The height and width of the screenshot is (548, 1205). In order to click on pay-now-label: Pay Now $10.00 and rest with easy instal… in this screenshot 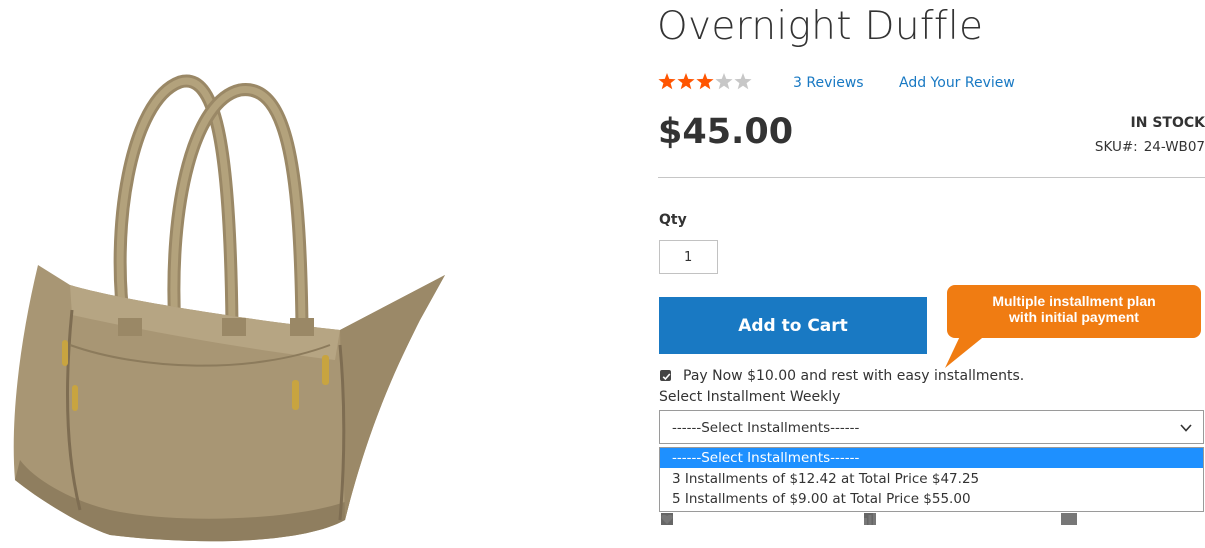, I will do `click(854, 376)`.